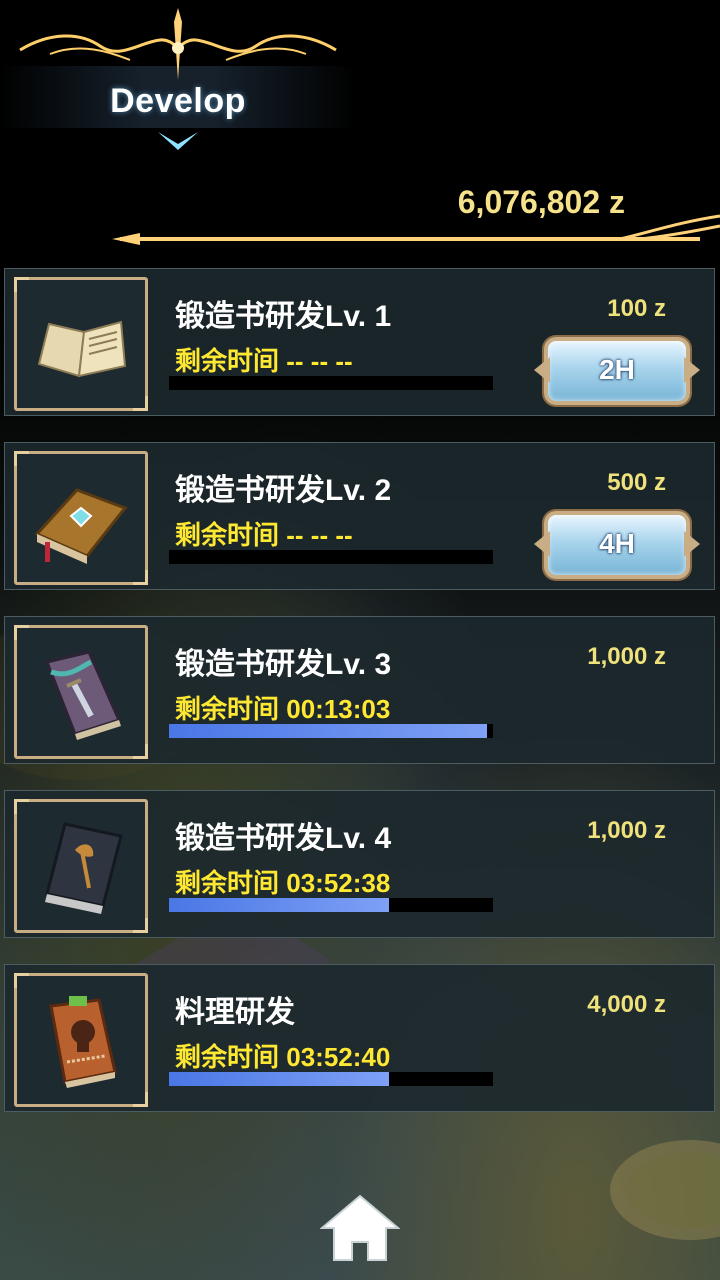 This screenshot has width=720, height=1280. What do you see at coordinates (338, 709) in the screenshot?
I see `remaining-time-value: 00:13:03` at bounding box center [338, 709].